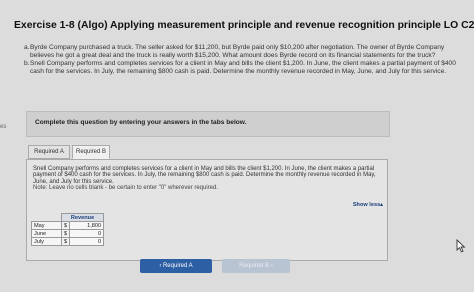 The image size is (474, 292). Describe the element at coordinates (368, 205) in the screenshot. I see `show-less-link: Show less▴` at that location.